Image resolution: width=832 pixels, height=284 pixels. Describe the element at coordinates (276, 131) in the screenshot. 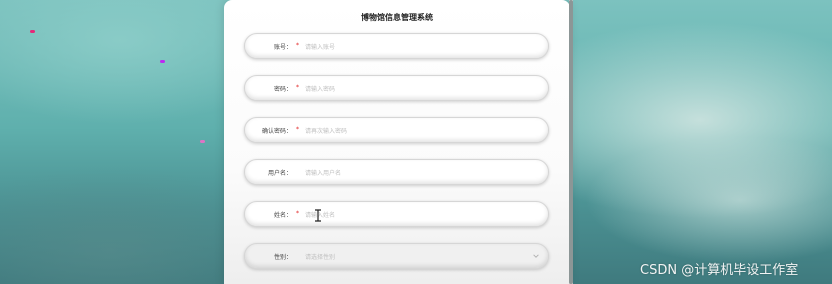

I see `confirm-password-label: 确认密码：` at that location.